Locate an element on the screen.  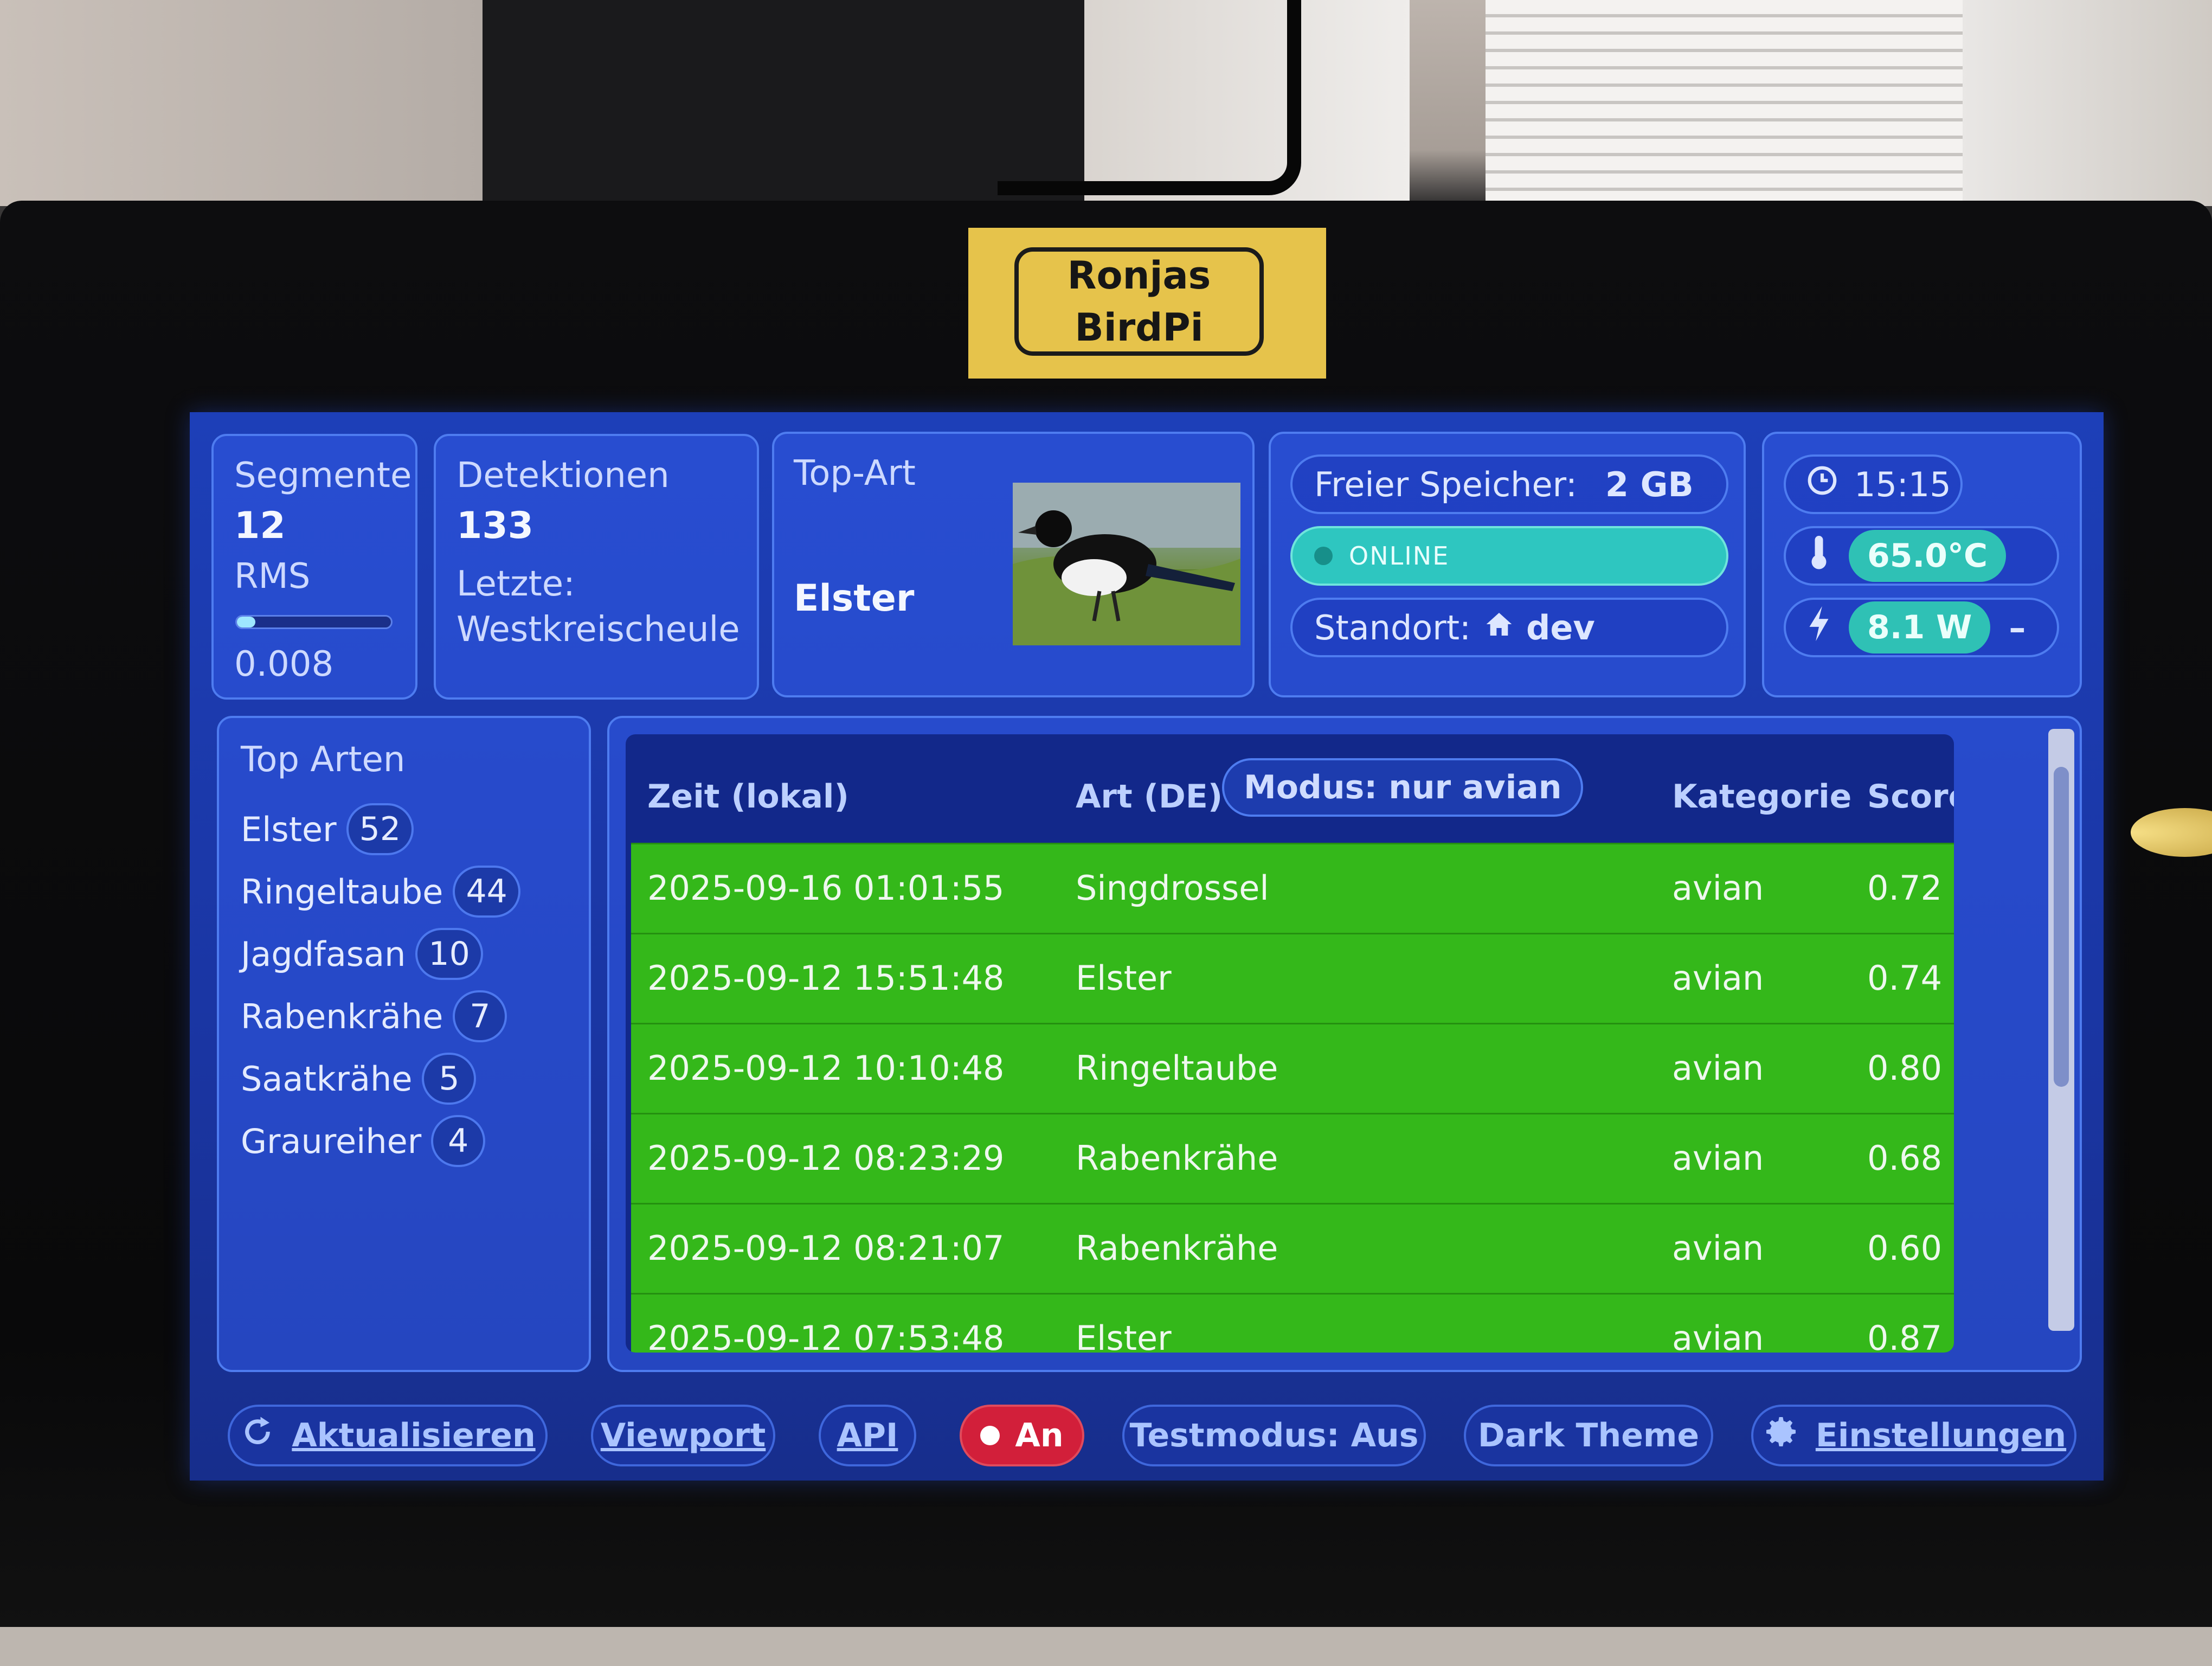
desk-surface is located at coordinates (1106, 1646).